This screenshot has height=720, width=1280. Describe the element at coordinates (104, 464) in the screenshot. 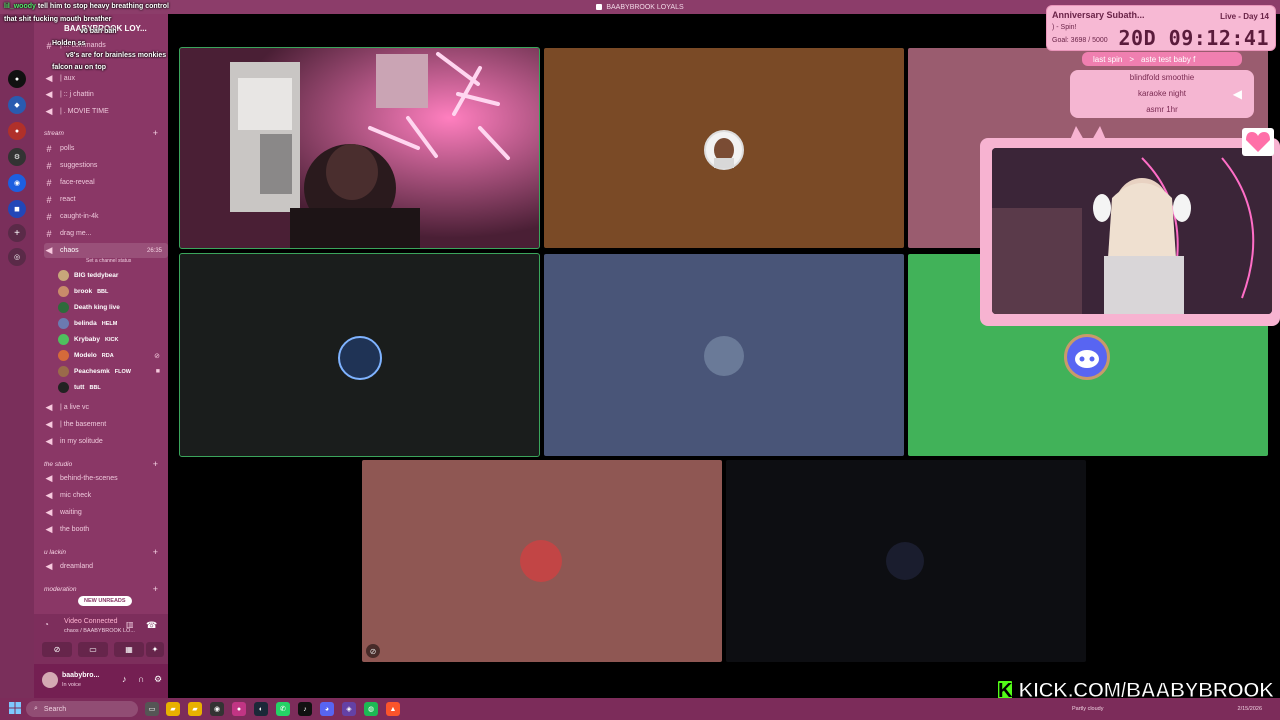

I see `category-header: the studio +` at that location.